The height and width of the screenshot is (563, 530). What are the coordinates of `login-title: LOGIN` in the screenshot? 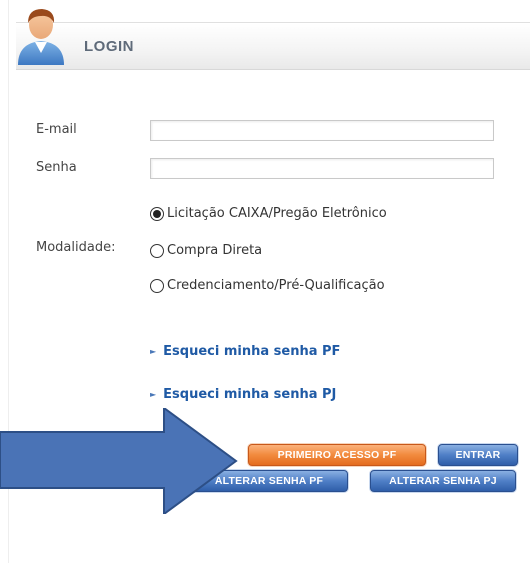 It's located at (109, 46).